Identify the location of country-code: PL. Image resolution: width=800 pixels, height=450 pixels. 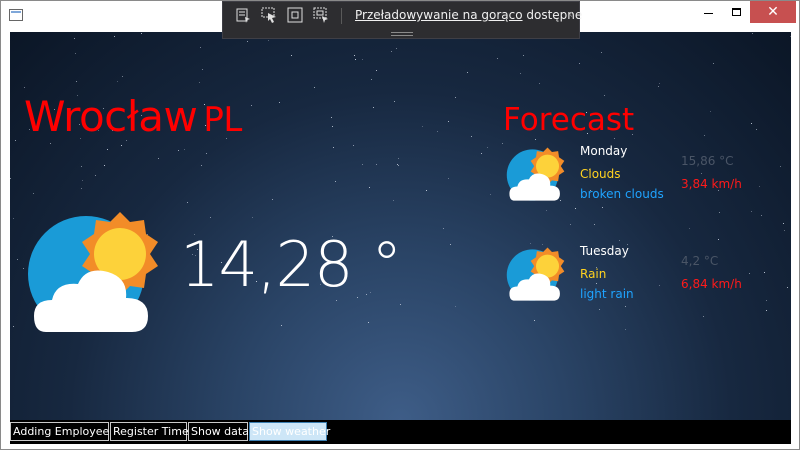
(222, 120).